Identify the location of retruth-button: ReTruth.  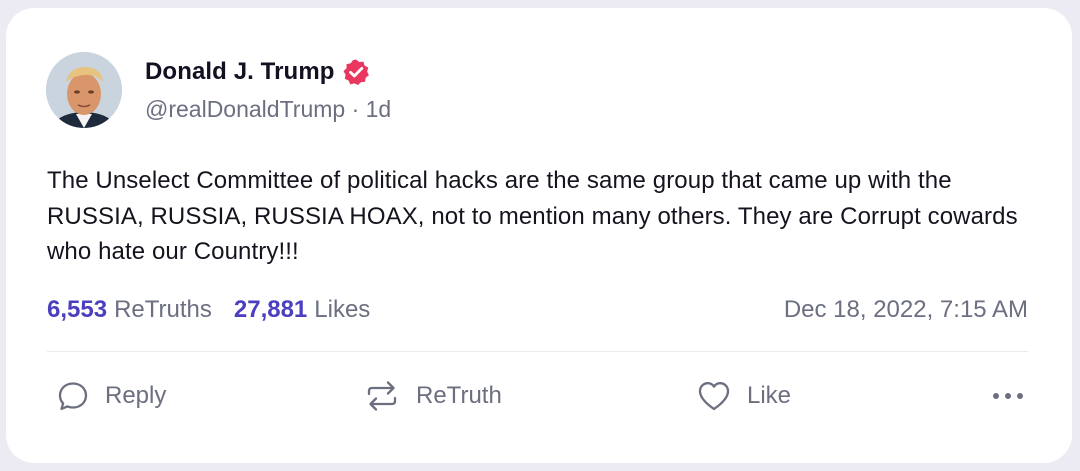
(432, 396).